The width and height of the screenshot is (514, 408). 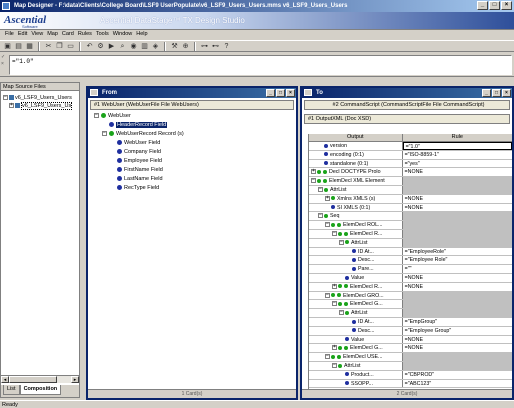 What do you see at coordinates (68, 34) in the screenshot?
I see `menu-card: Card` at bounding box center [68, 34].